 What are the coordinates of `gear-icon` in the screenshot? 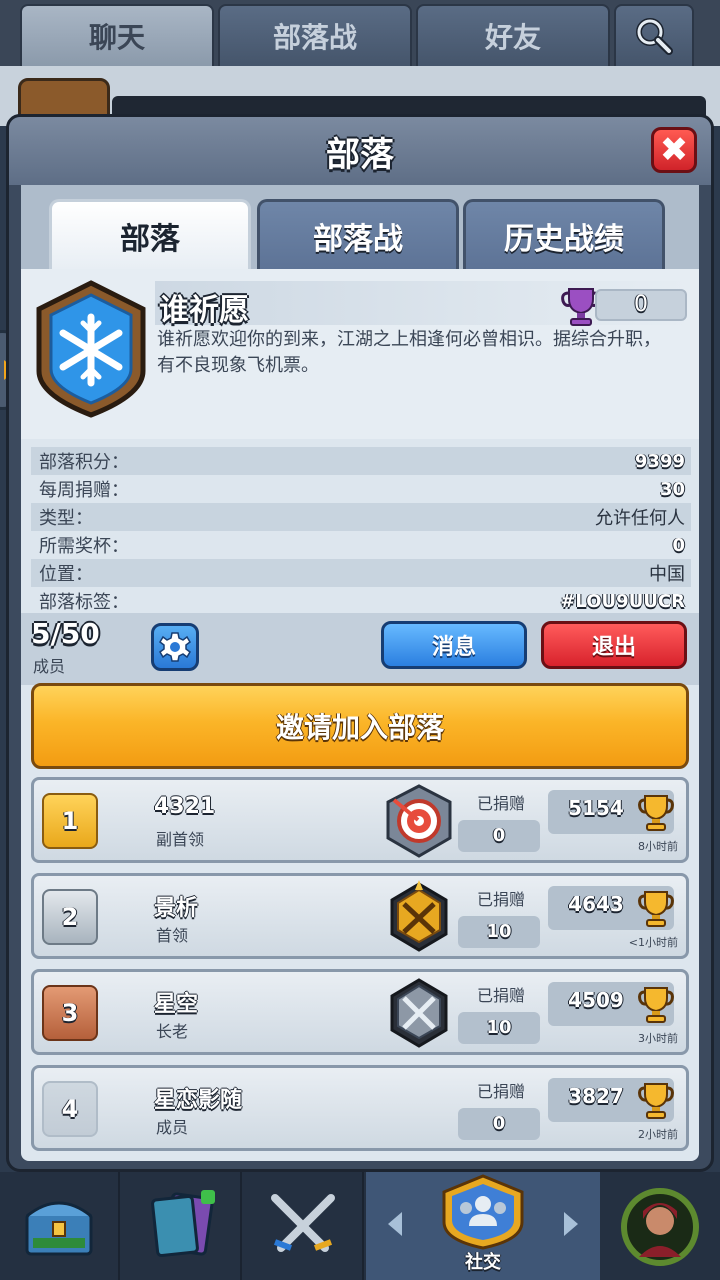 It's located at (175, 647).